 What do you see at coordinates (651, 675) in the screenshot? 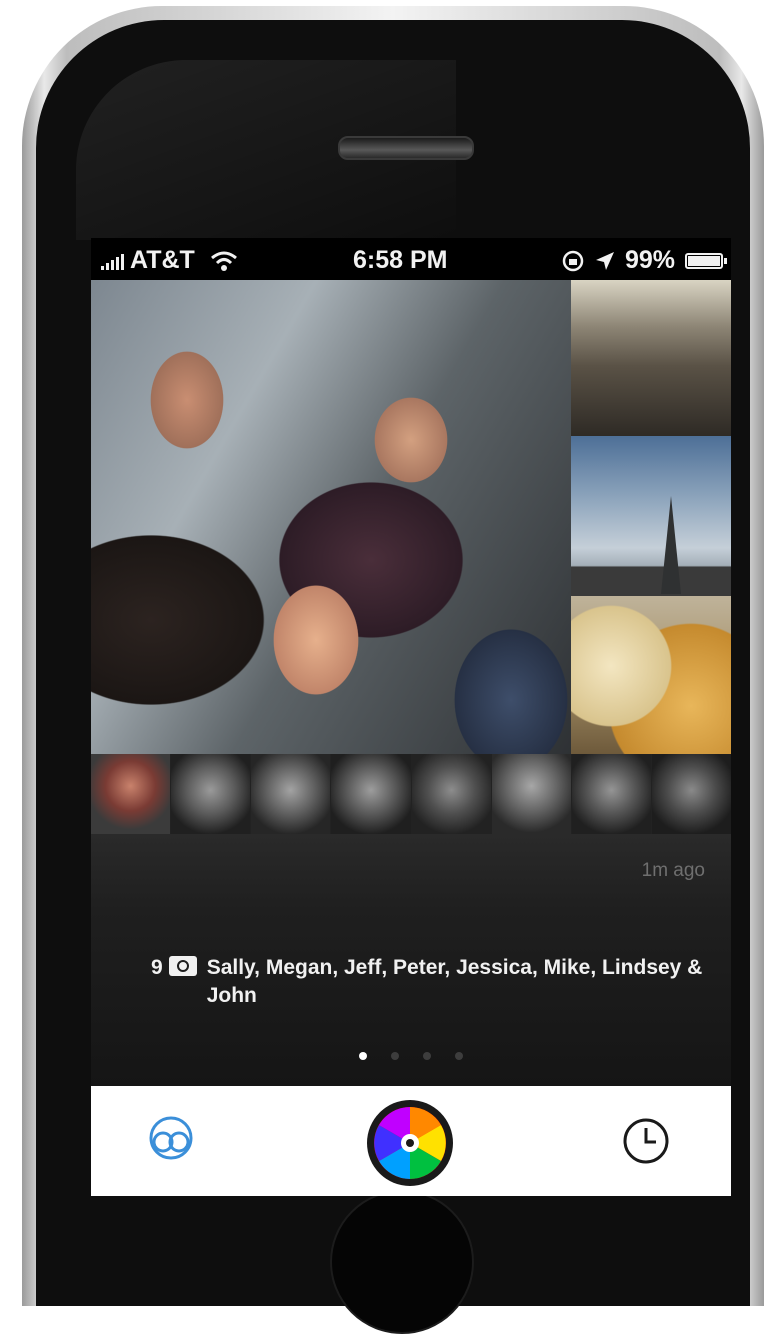
I see `photo-thumbnail-cheese` at bounding box center [651, 675].